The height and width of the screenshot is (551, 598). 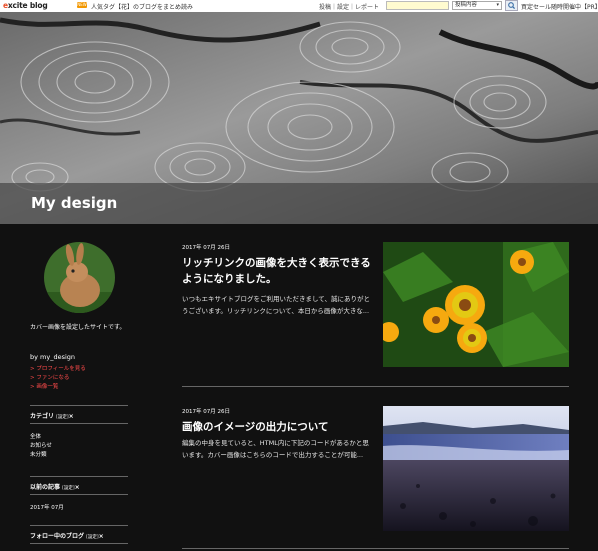 What do you see at coordinates (58, 368) in the screenshot?
I see `profile-link: > プロフィールを見る` at bounding box center [58, 368].